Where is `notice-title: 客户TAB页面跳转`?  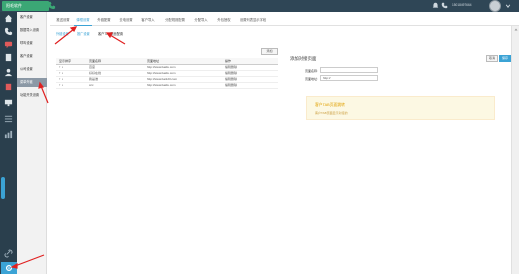
notice-title: 客户TAB页面跳转 is located at coordinates (330, 105).